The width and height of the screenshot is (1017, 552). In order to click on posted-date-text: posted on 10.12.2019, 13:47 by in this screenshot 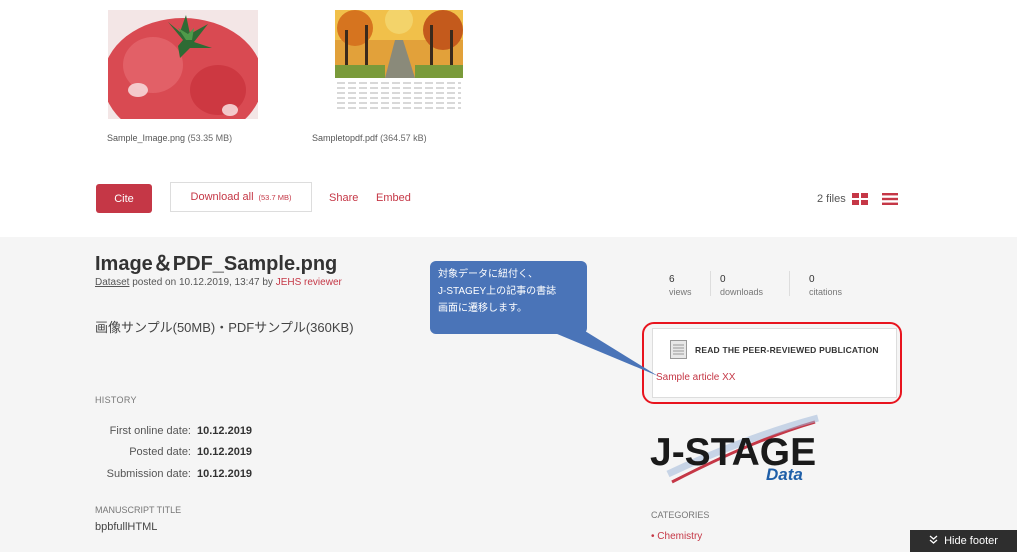, I will do `click(202, 282)`.